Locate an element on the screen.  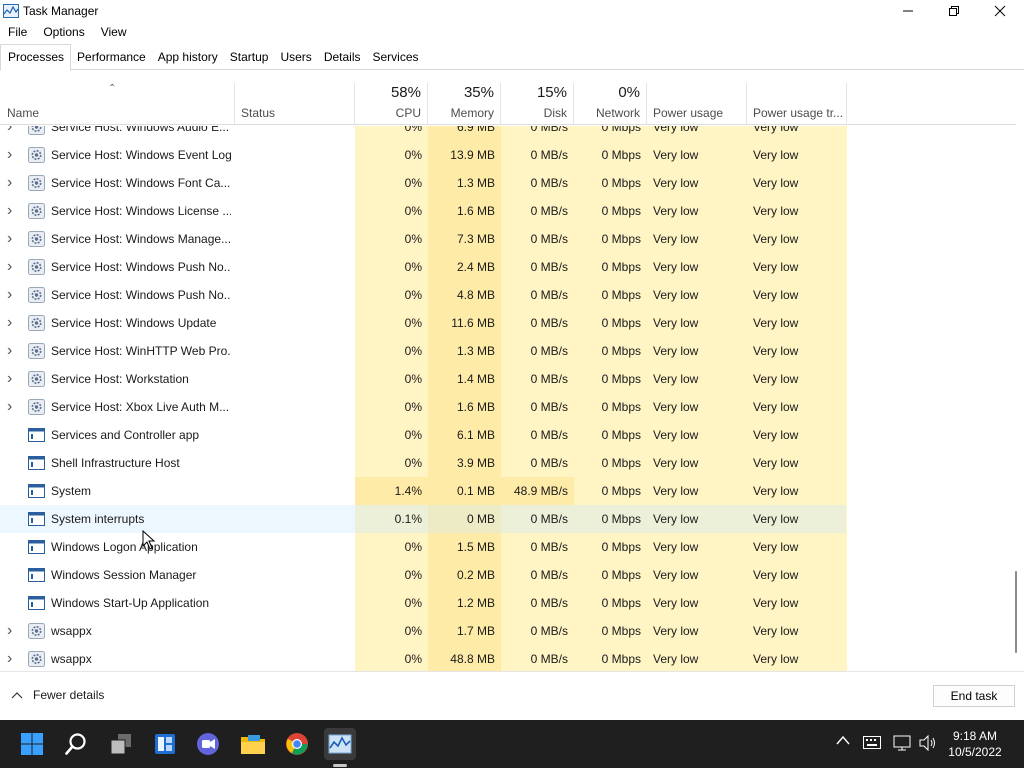
tab-services: Services is located at coordinates (396, 57).